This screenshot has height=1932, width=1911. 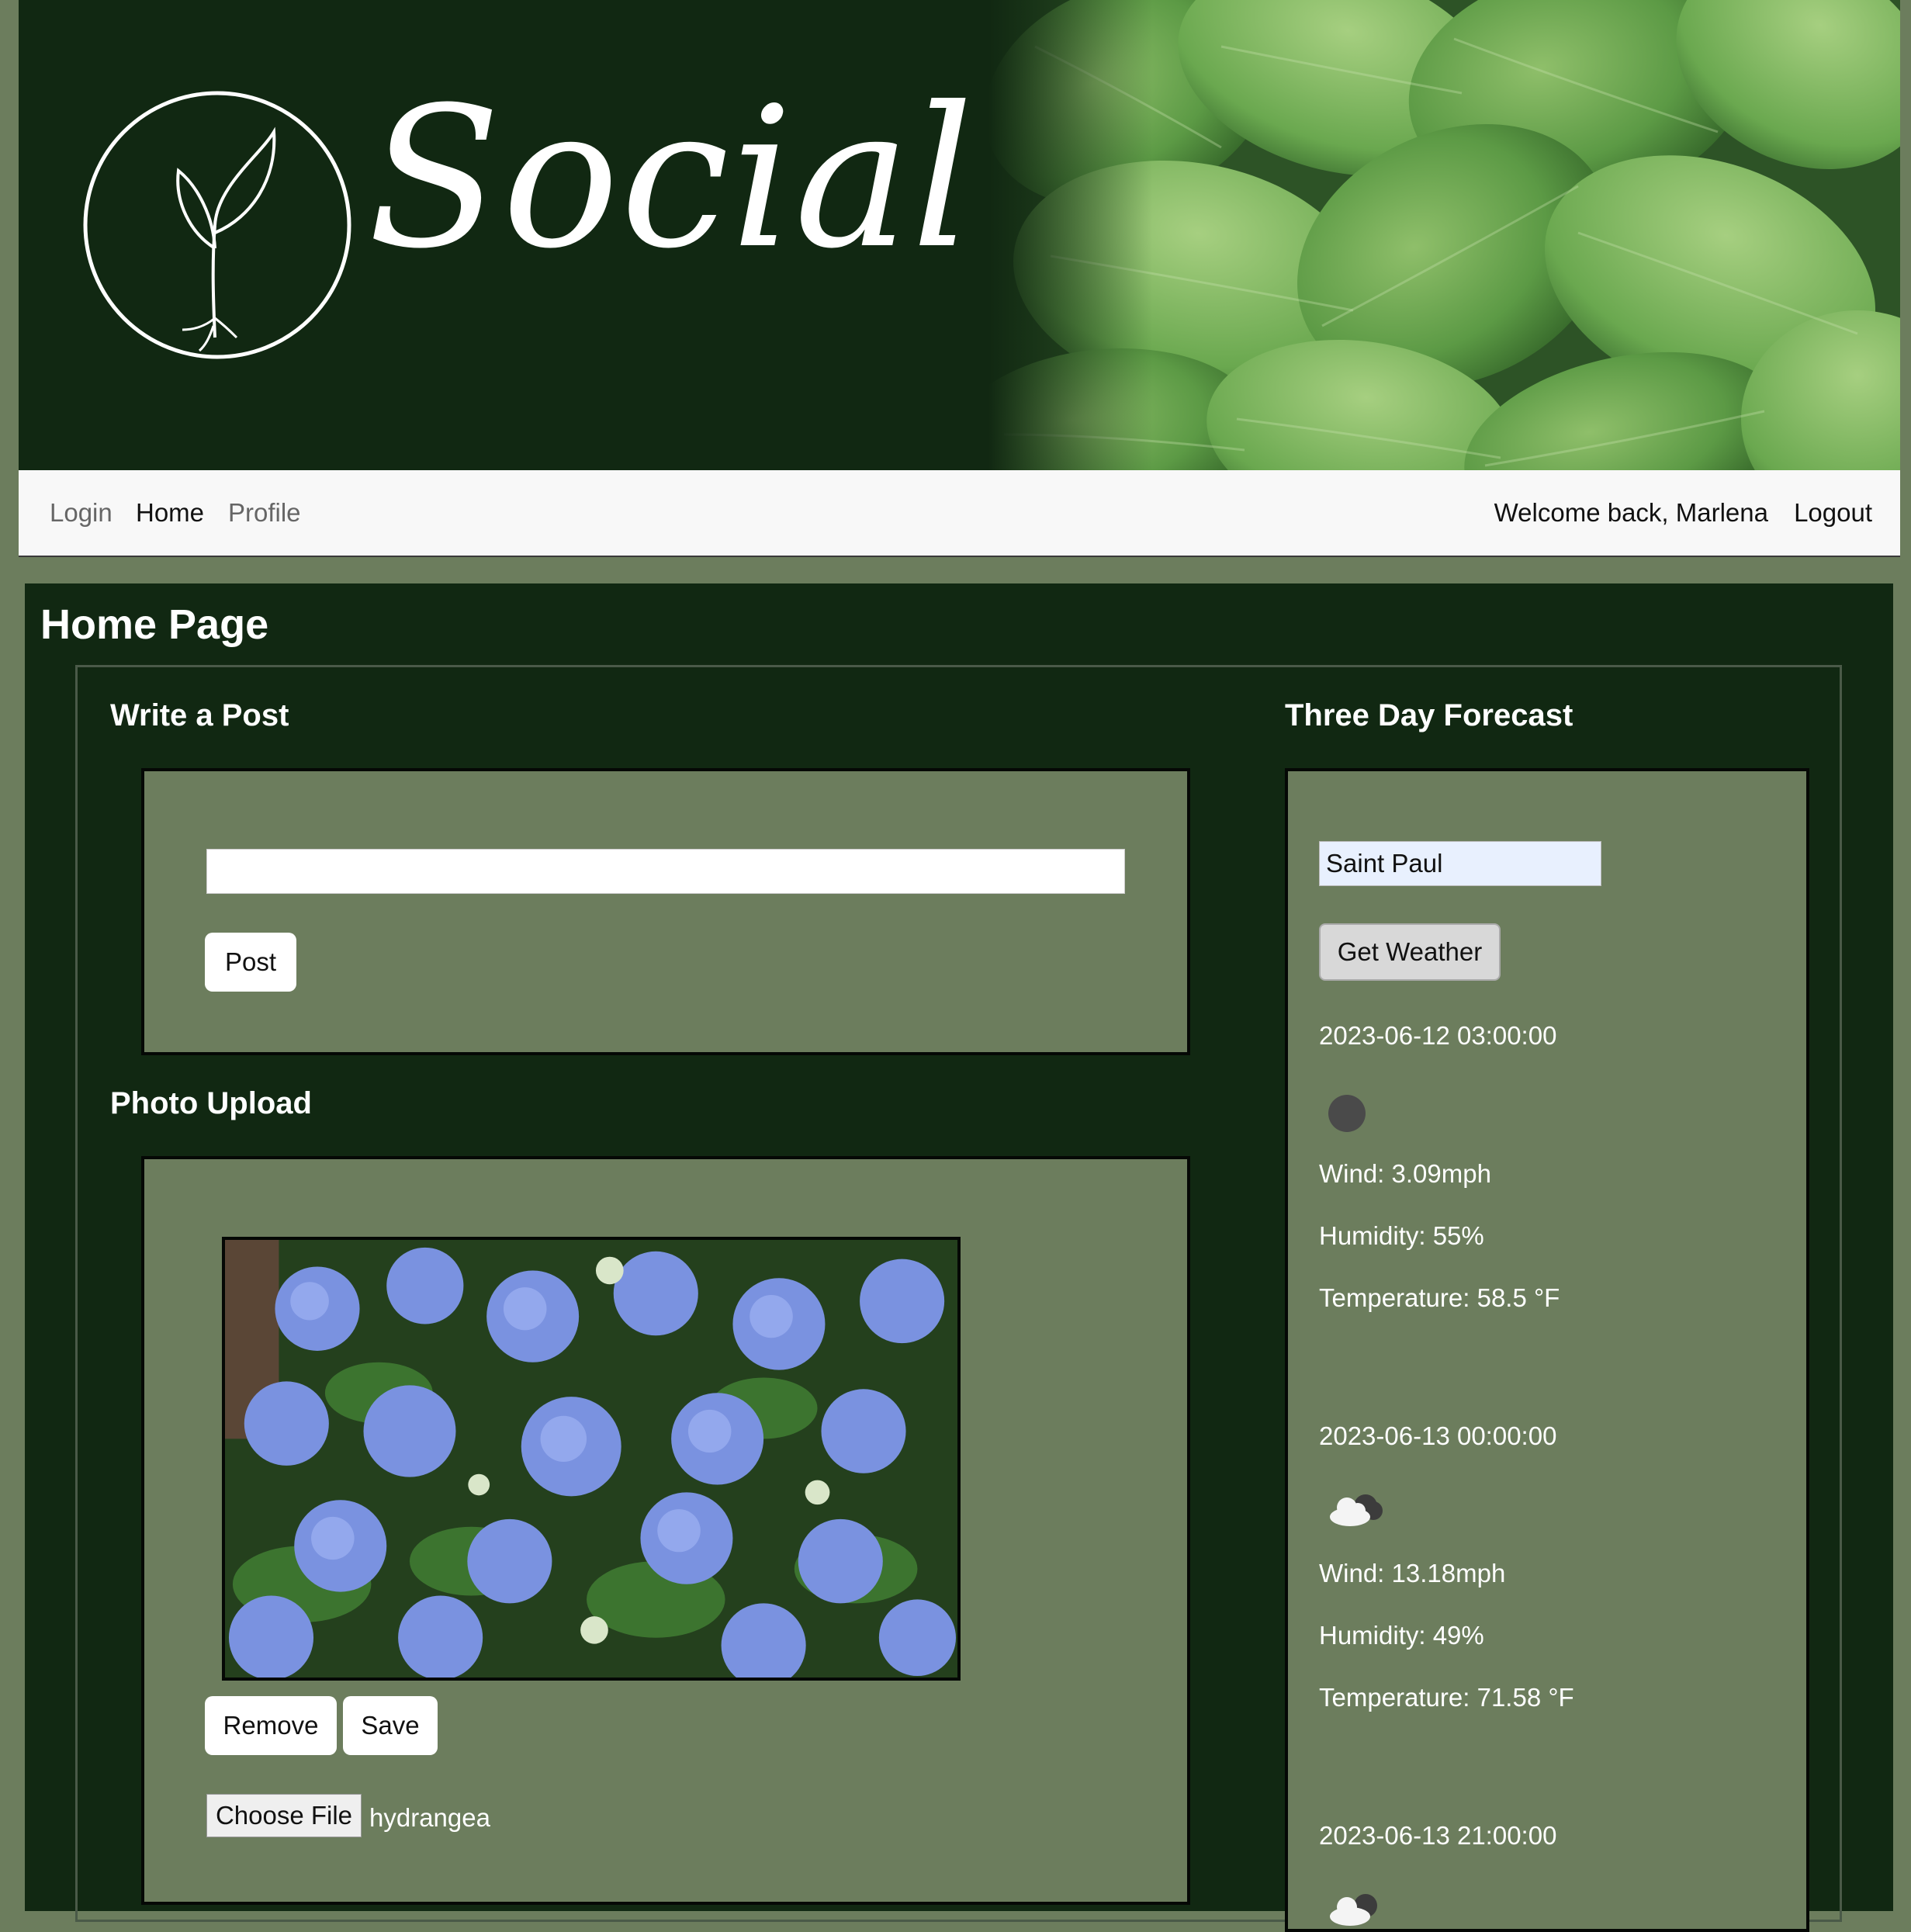 I want to click on night-clear-icon, so click(x=1347, y=1113).